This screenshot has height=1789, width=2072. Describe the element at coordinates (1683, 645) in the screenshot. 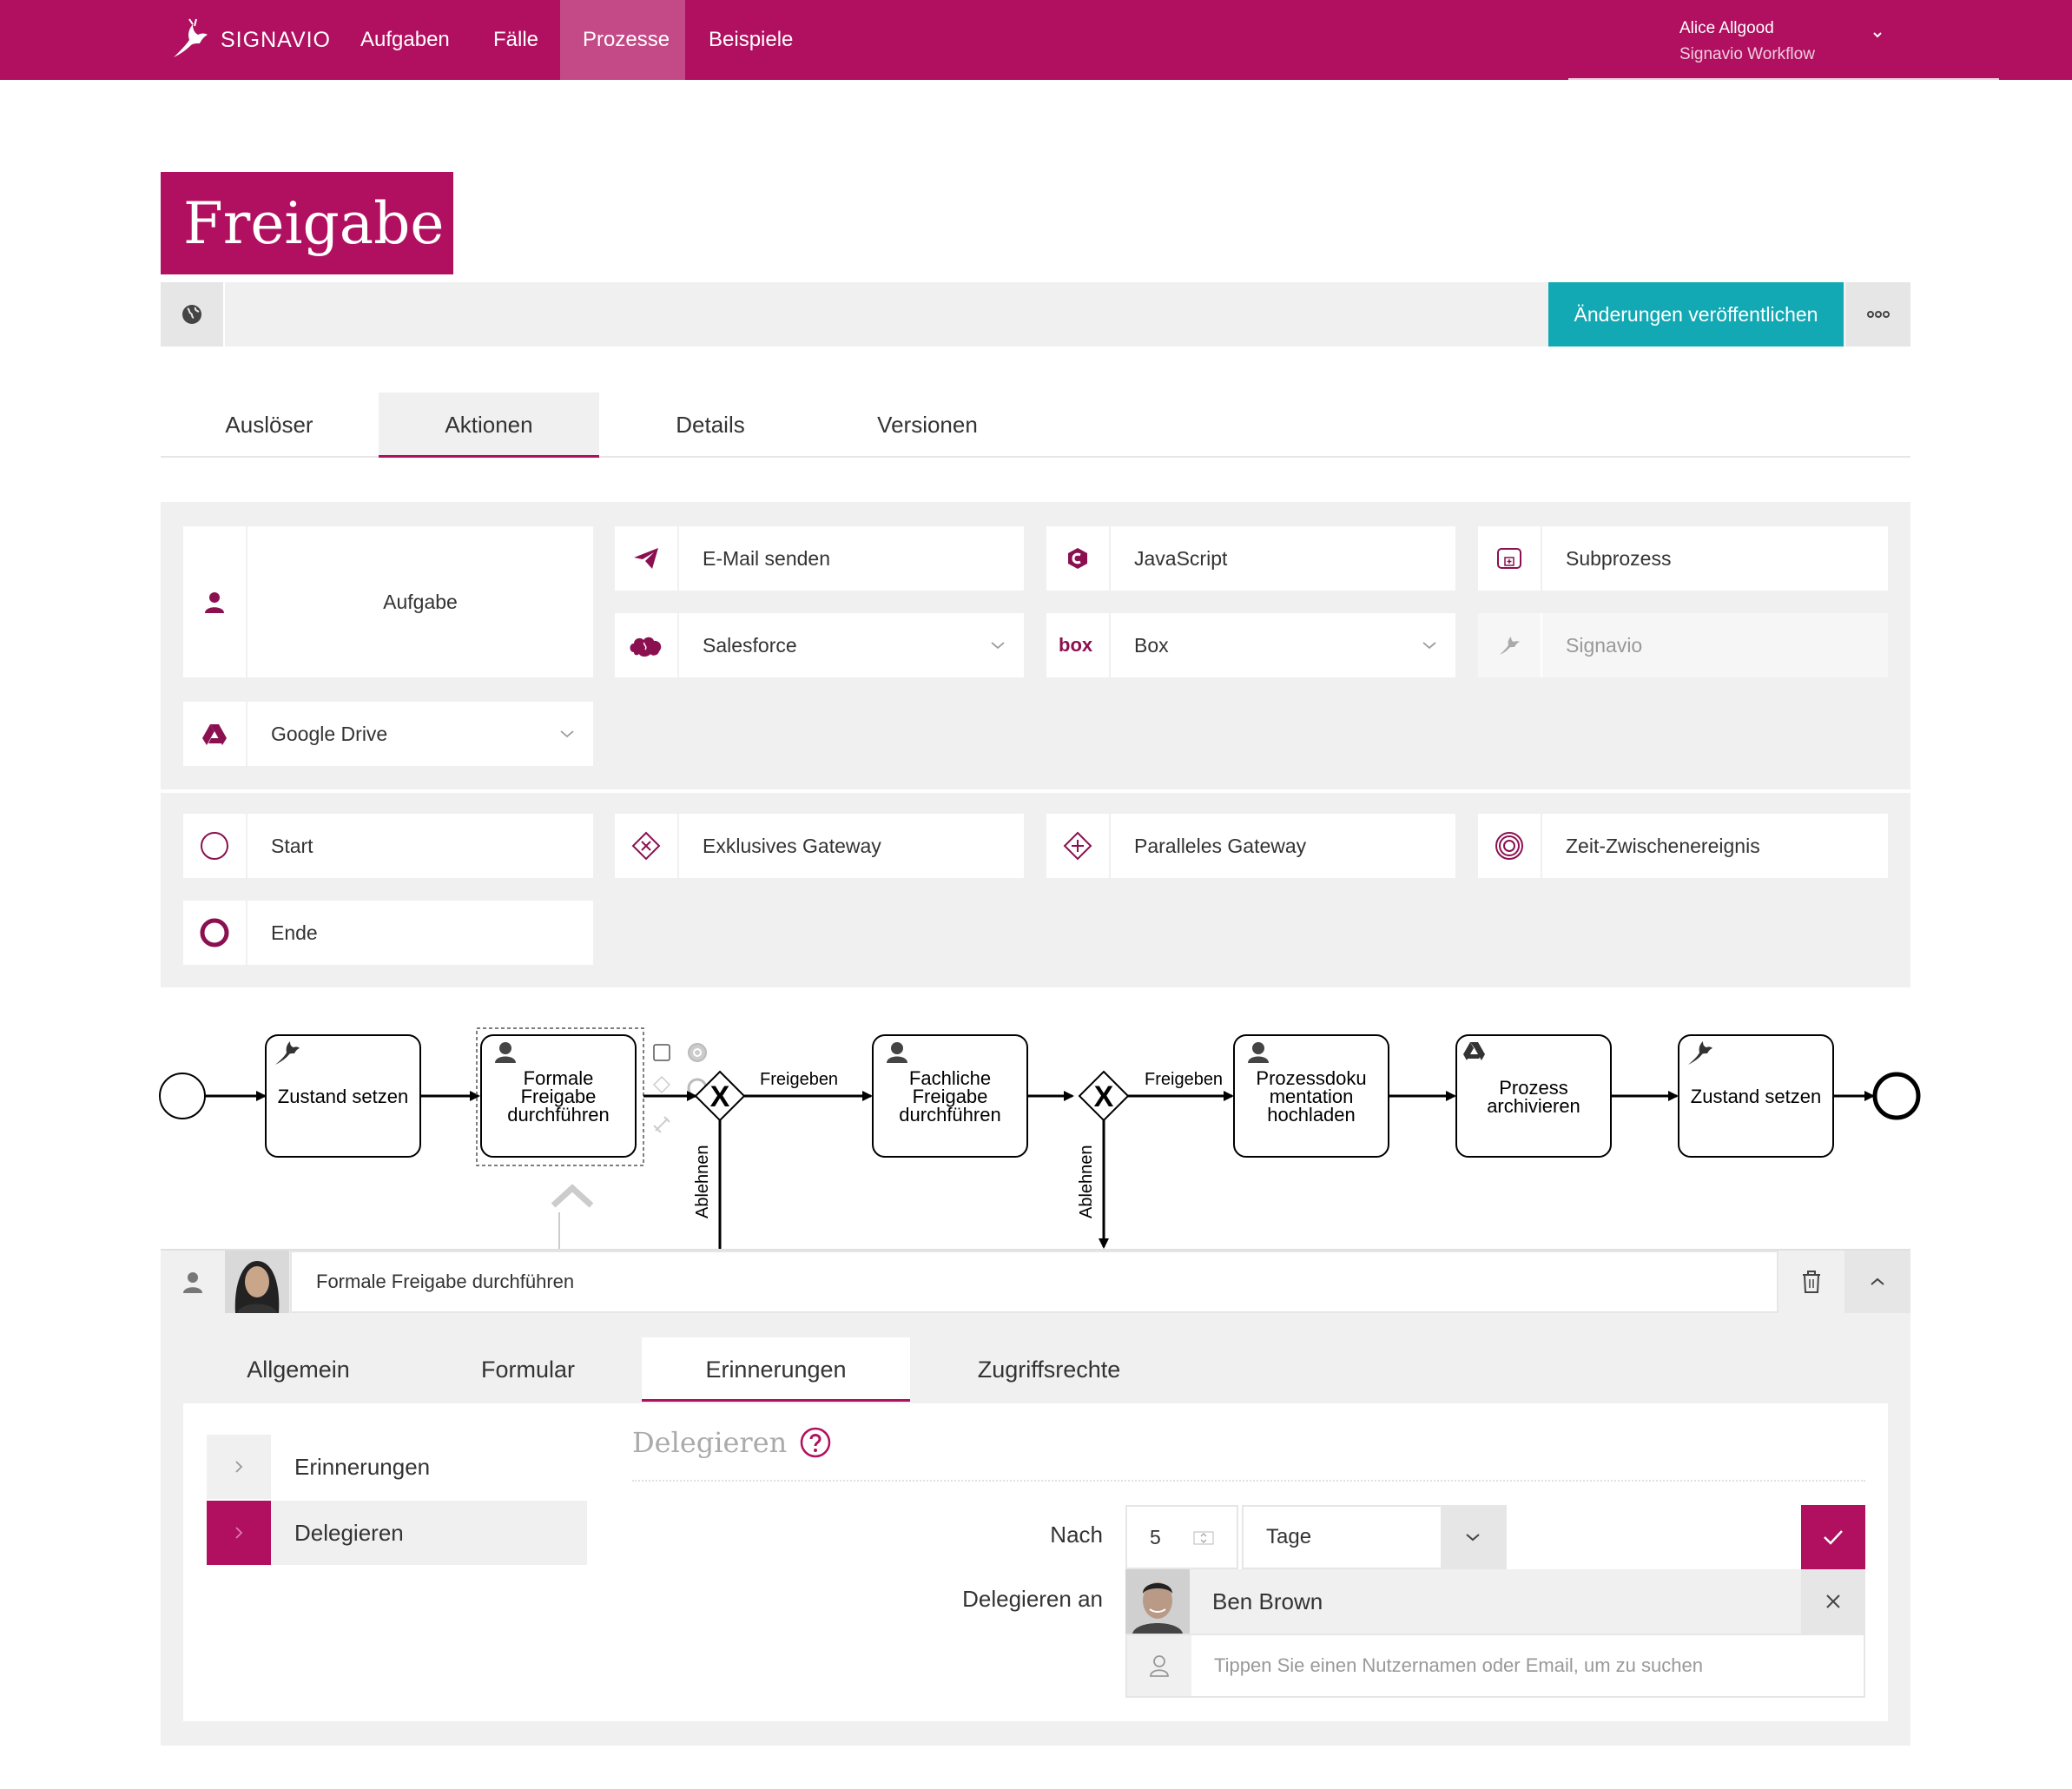

I see `palette-item-signavio: Signavio` at that location.